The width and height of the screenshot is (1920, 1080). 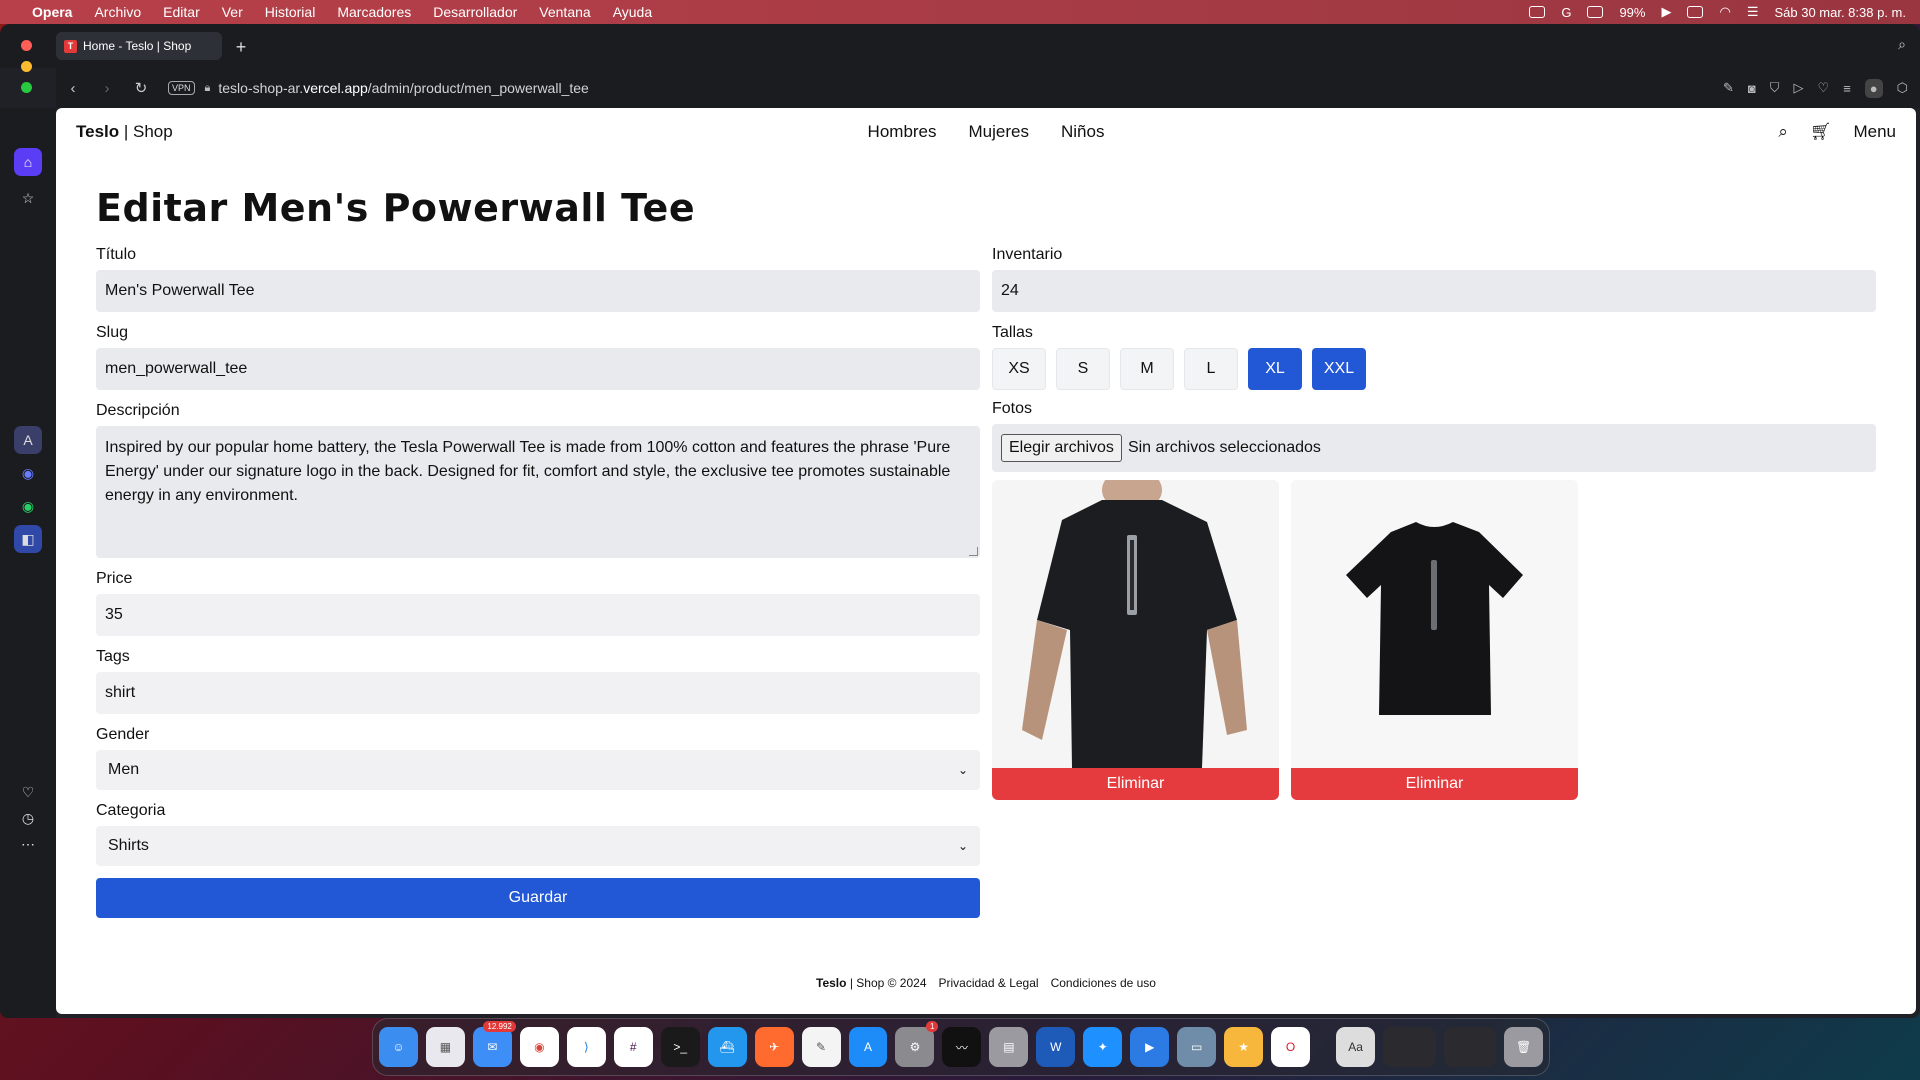 What do you see at coordinates (902, 132) in the screenshot?
I see `nav-hombres: Hombres` at bounding box center [902, 132].